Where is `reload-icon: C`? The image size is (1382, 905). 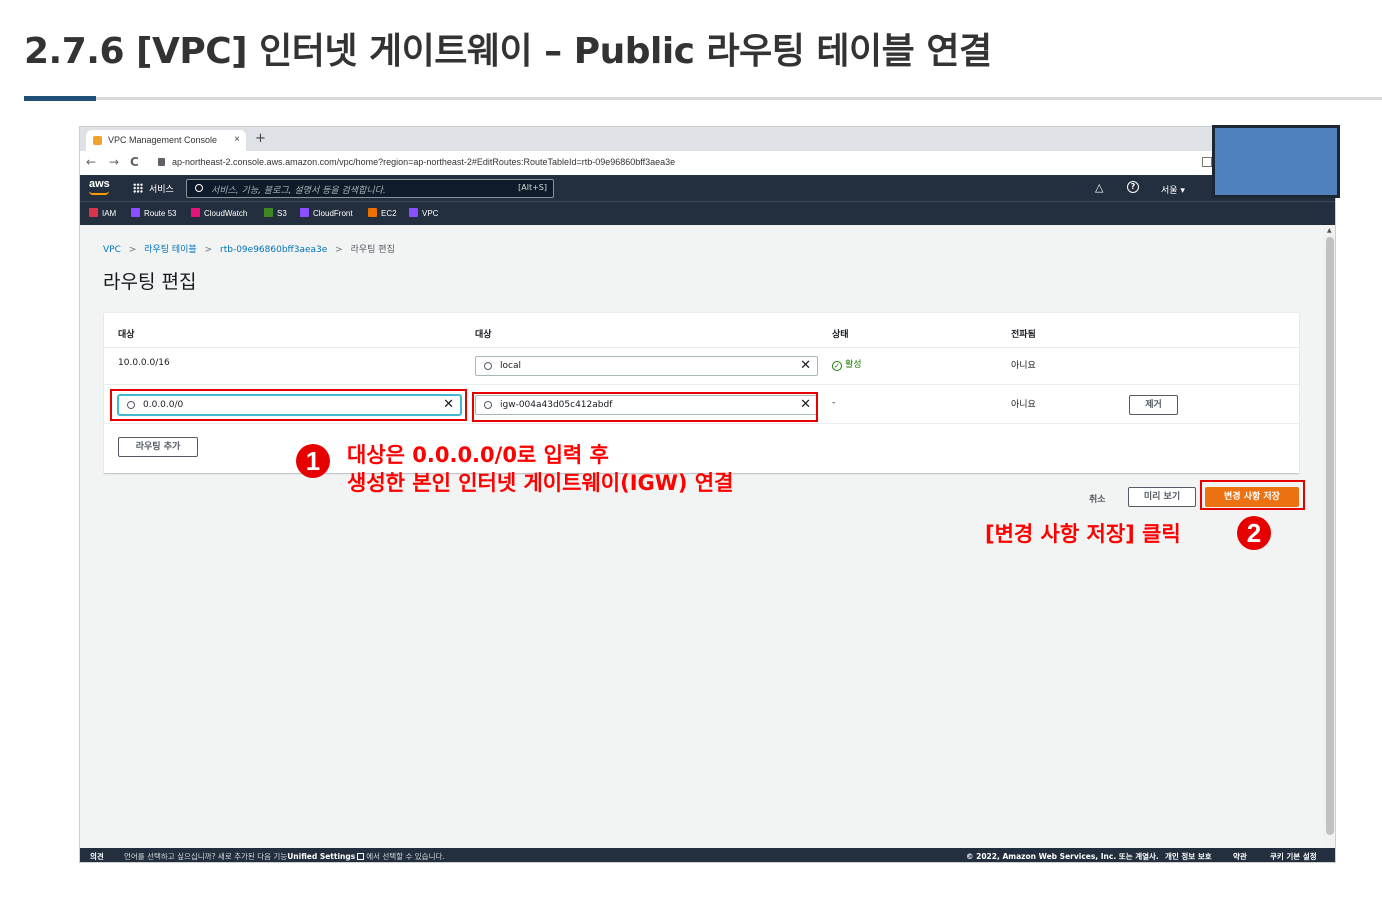 reload-icon: C is located at coordinates (134, 162).